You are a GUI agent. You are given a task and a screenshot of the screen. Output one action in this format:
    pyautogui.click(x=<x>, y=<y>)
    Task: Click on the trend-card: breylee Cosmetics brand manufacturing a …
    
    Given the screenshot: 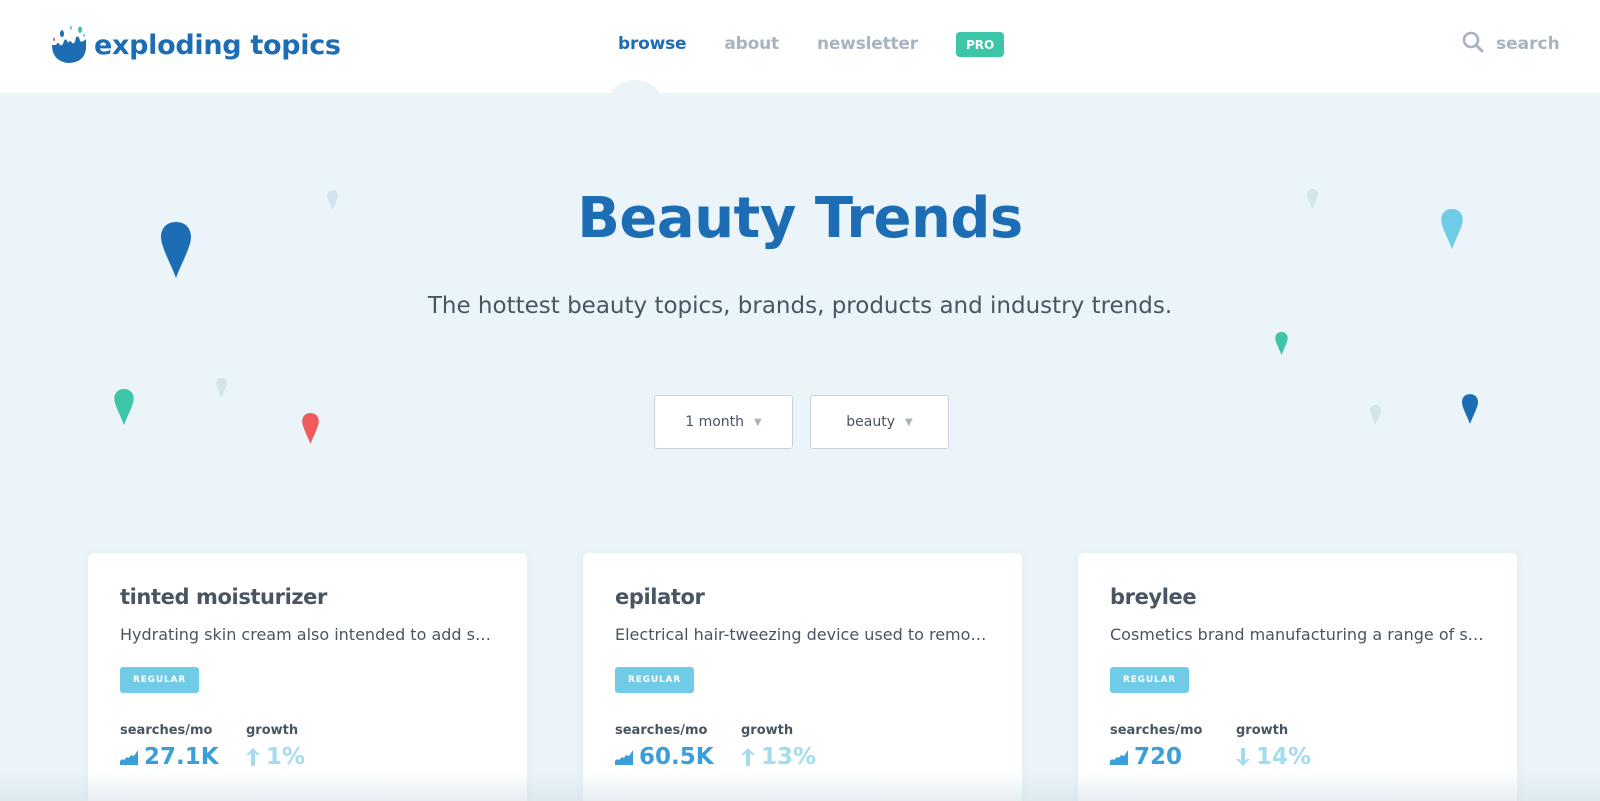 What is the action you would take?
    pyautogui.click(x=1297, y=677)
    